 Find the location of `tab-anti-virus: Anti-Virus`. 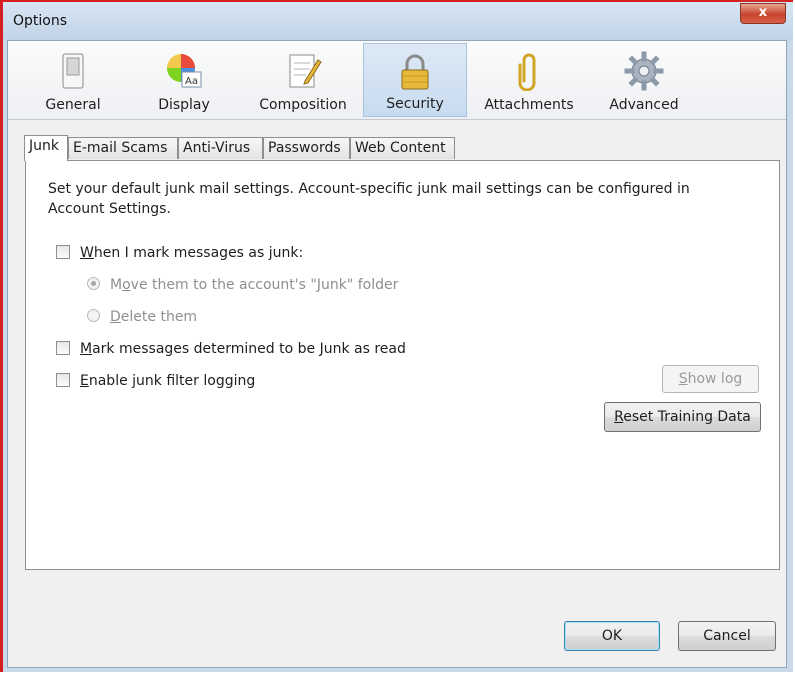

tab-anti-virus: Anti-Virus is located at coordinates (220, 148).